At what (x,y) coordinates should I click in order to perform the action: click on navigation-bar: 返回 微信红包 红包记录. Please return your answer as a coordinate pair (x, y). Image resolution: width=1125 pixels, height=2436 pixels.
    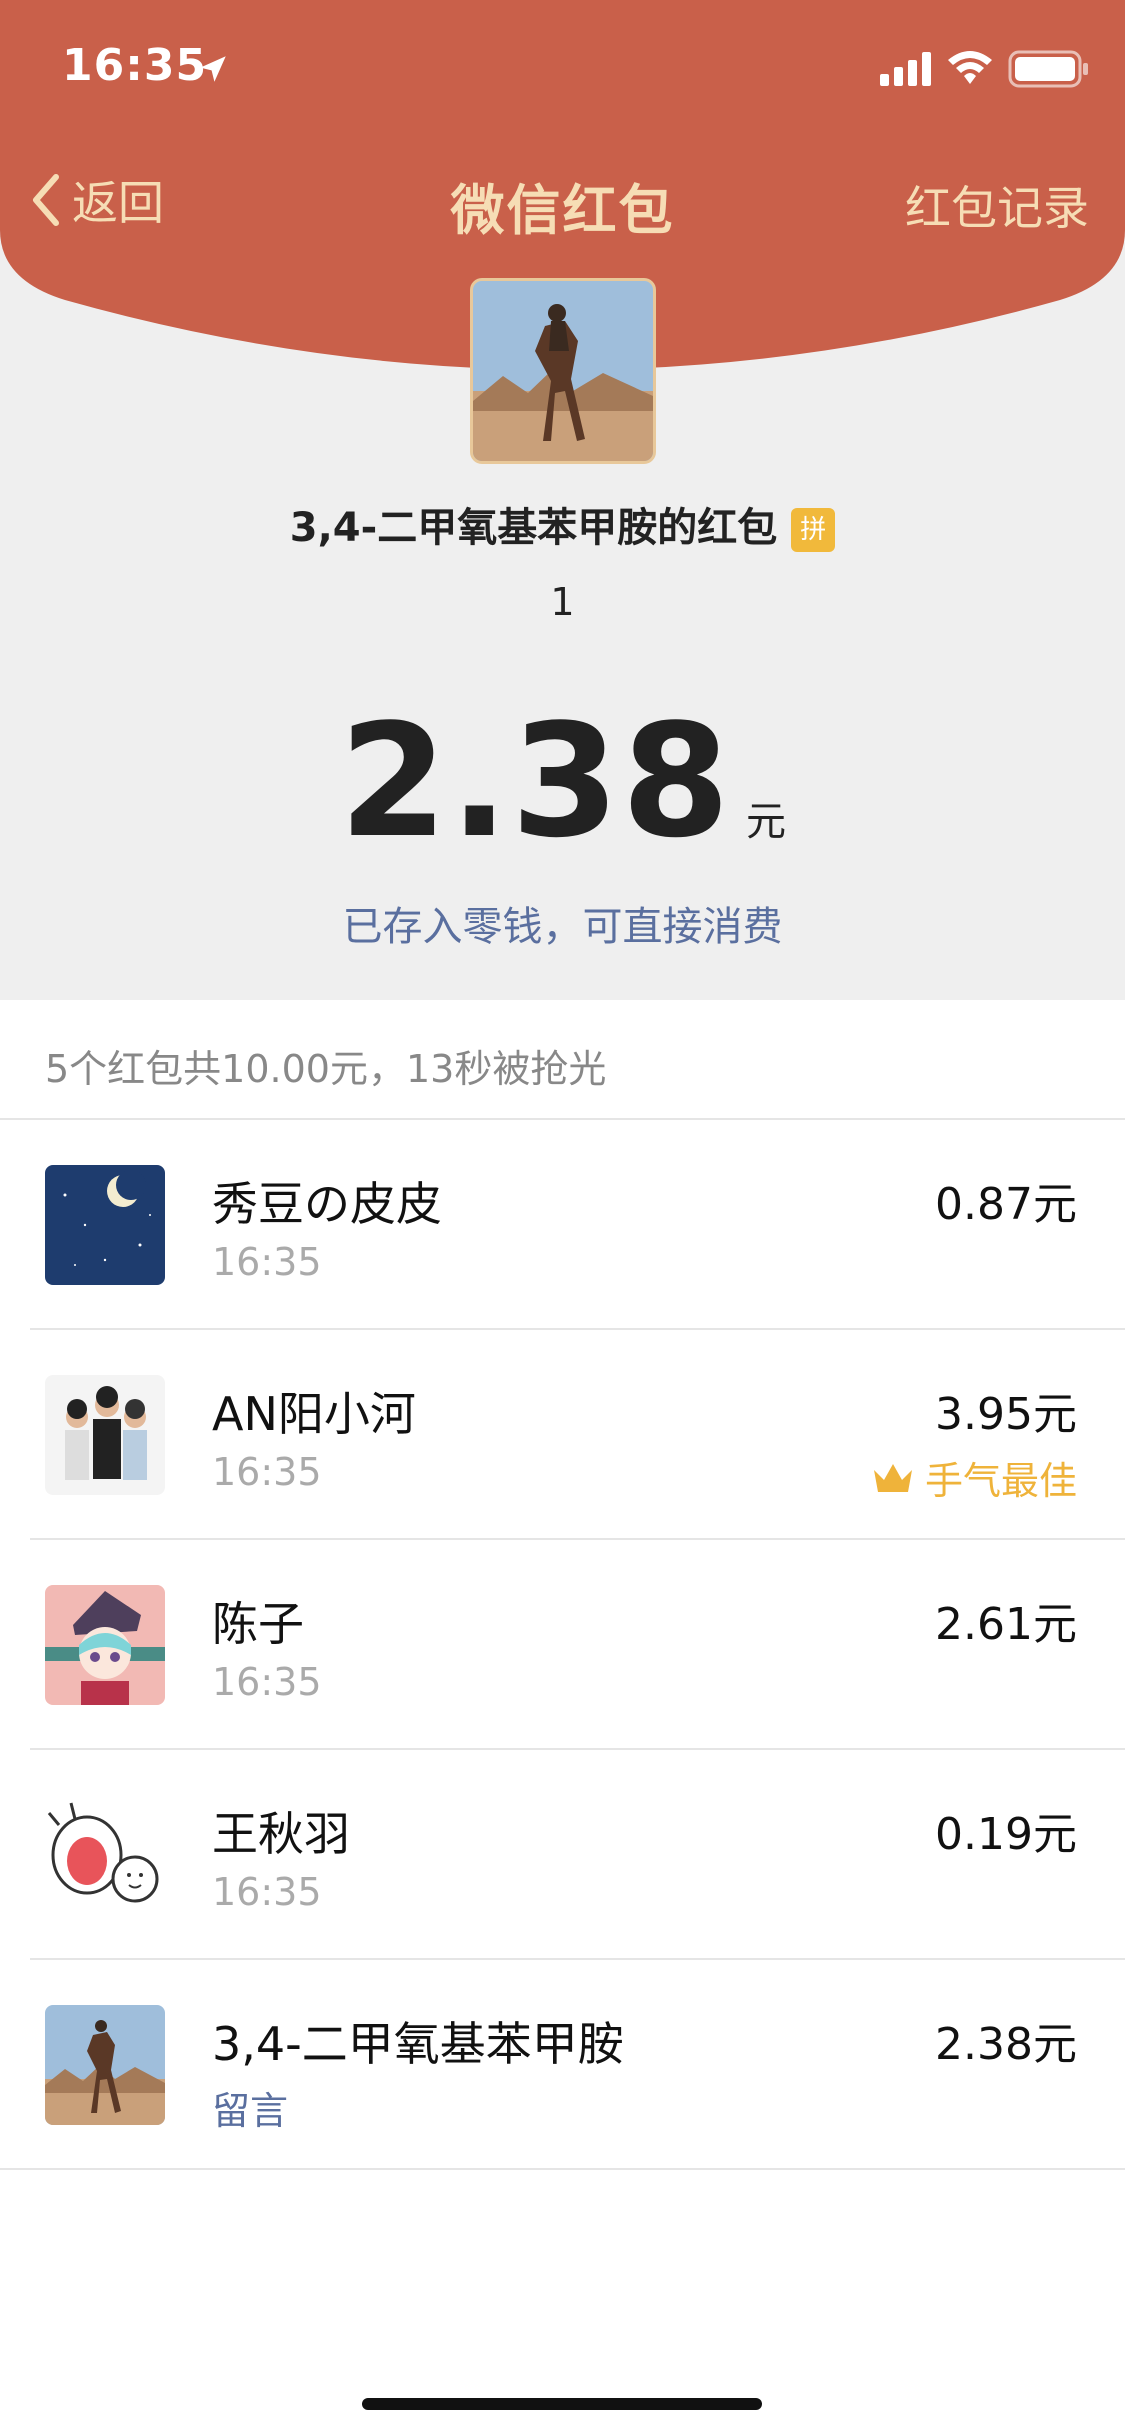
    Looking at the image, I should click on (562, 200).